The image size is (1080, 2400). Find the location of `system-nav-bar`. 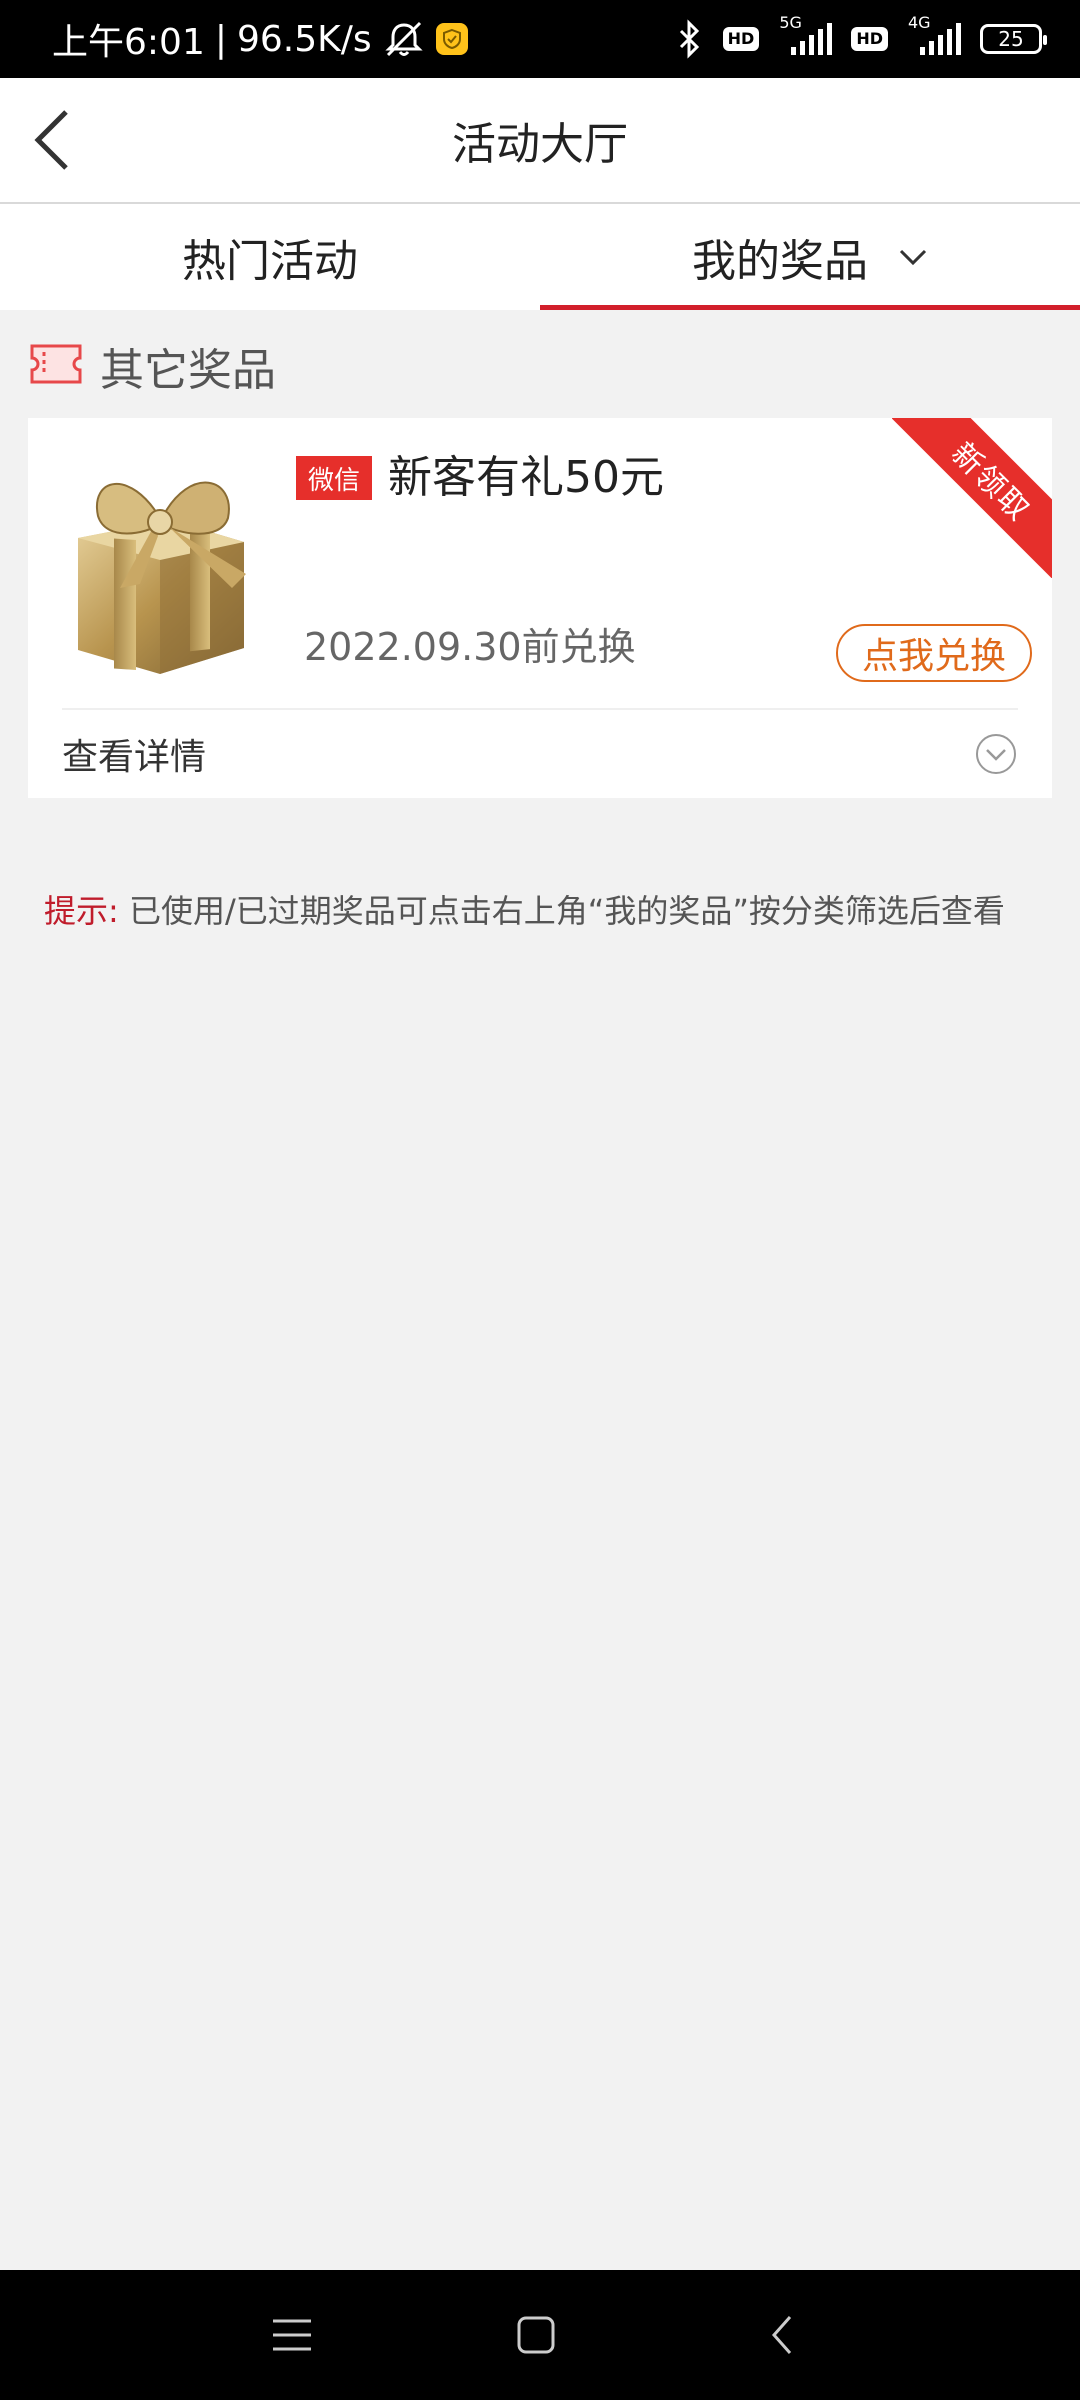

system-nav-bar is located at coordinates (540, 2335).